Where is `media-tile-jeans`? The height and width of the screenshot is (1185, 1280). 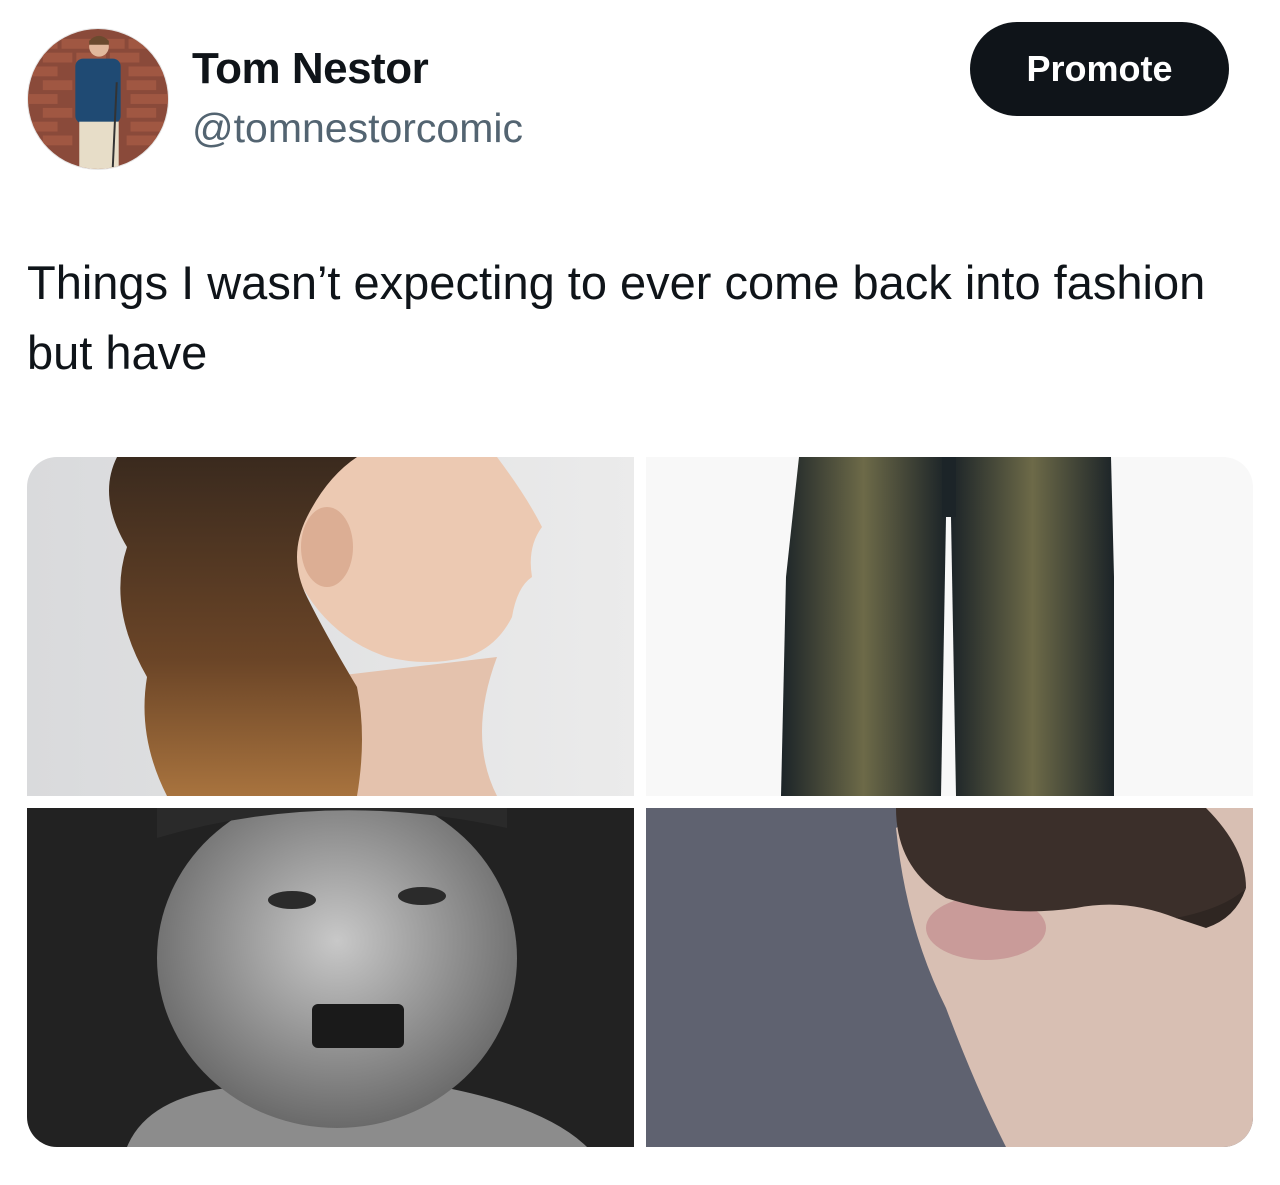
media-tile-jeans is located at coordinates (949, 626).